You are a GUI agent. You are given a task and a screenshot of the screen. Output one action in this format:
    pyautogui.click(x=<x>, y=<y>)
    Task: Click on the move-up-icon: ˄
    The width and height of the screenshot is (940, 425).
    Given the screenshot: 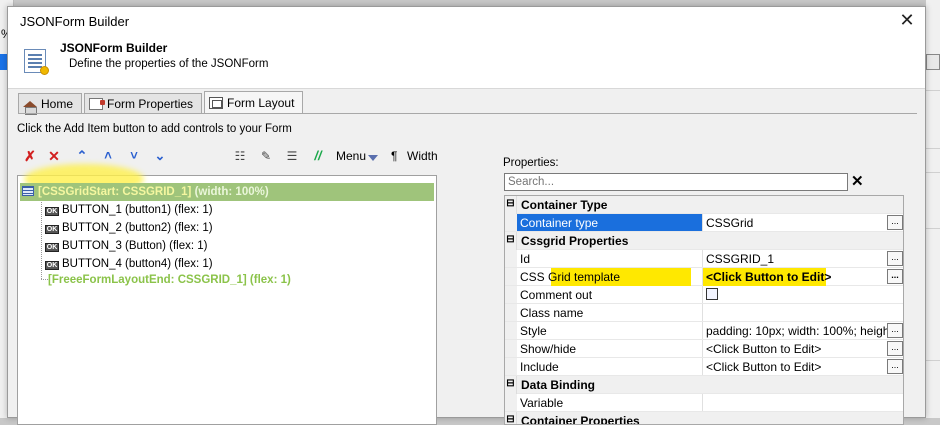 What is the action you would take?
    pyautogui.click(x=108, y=156)
    